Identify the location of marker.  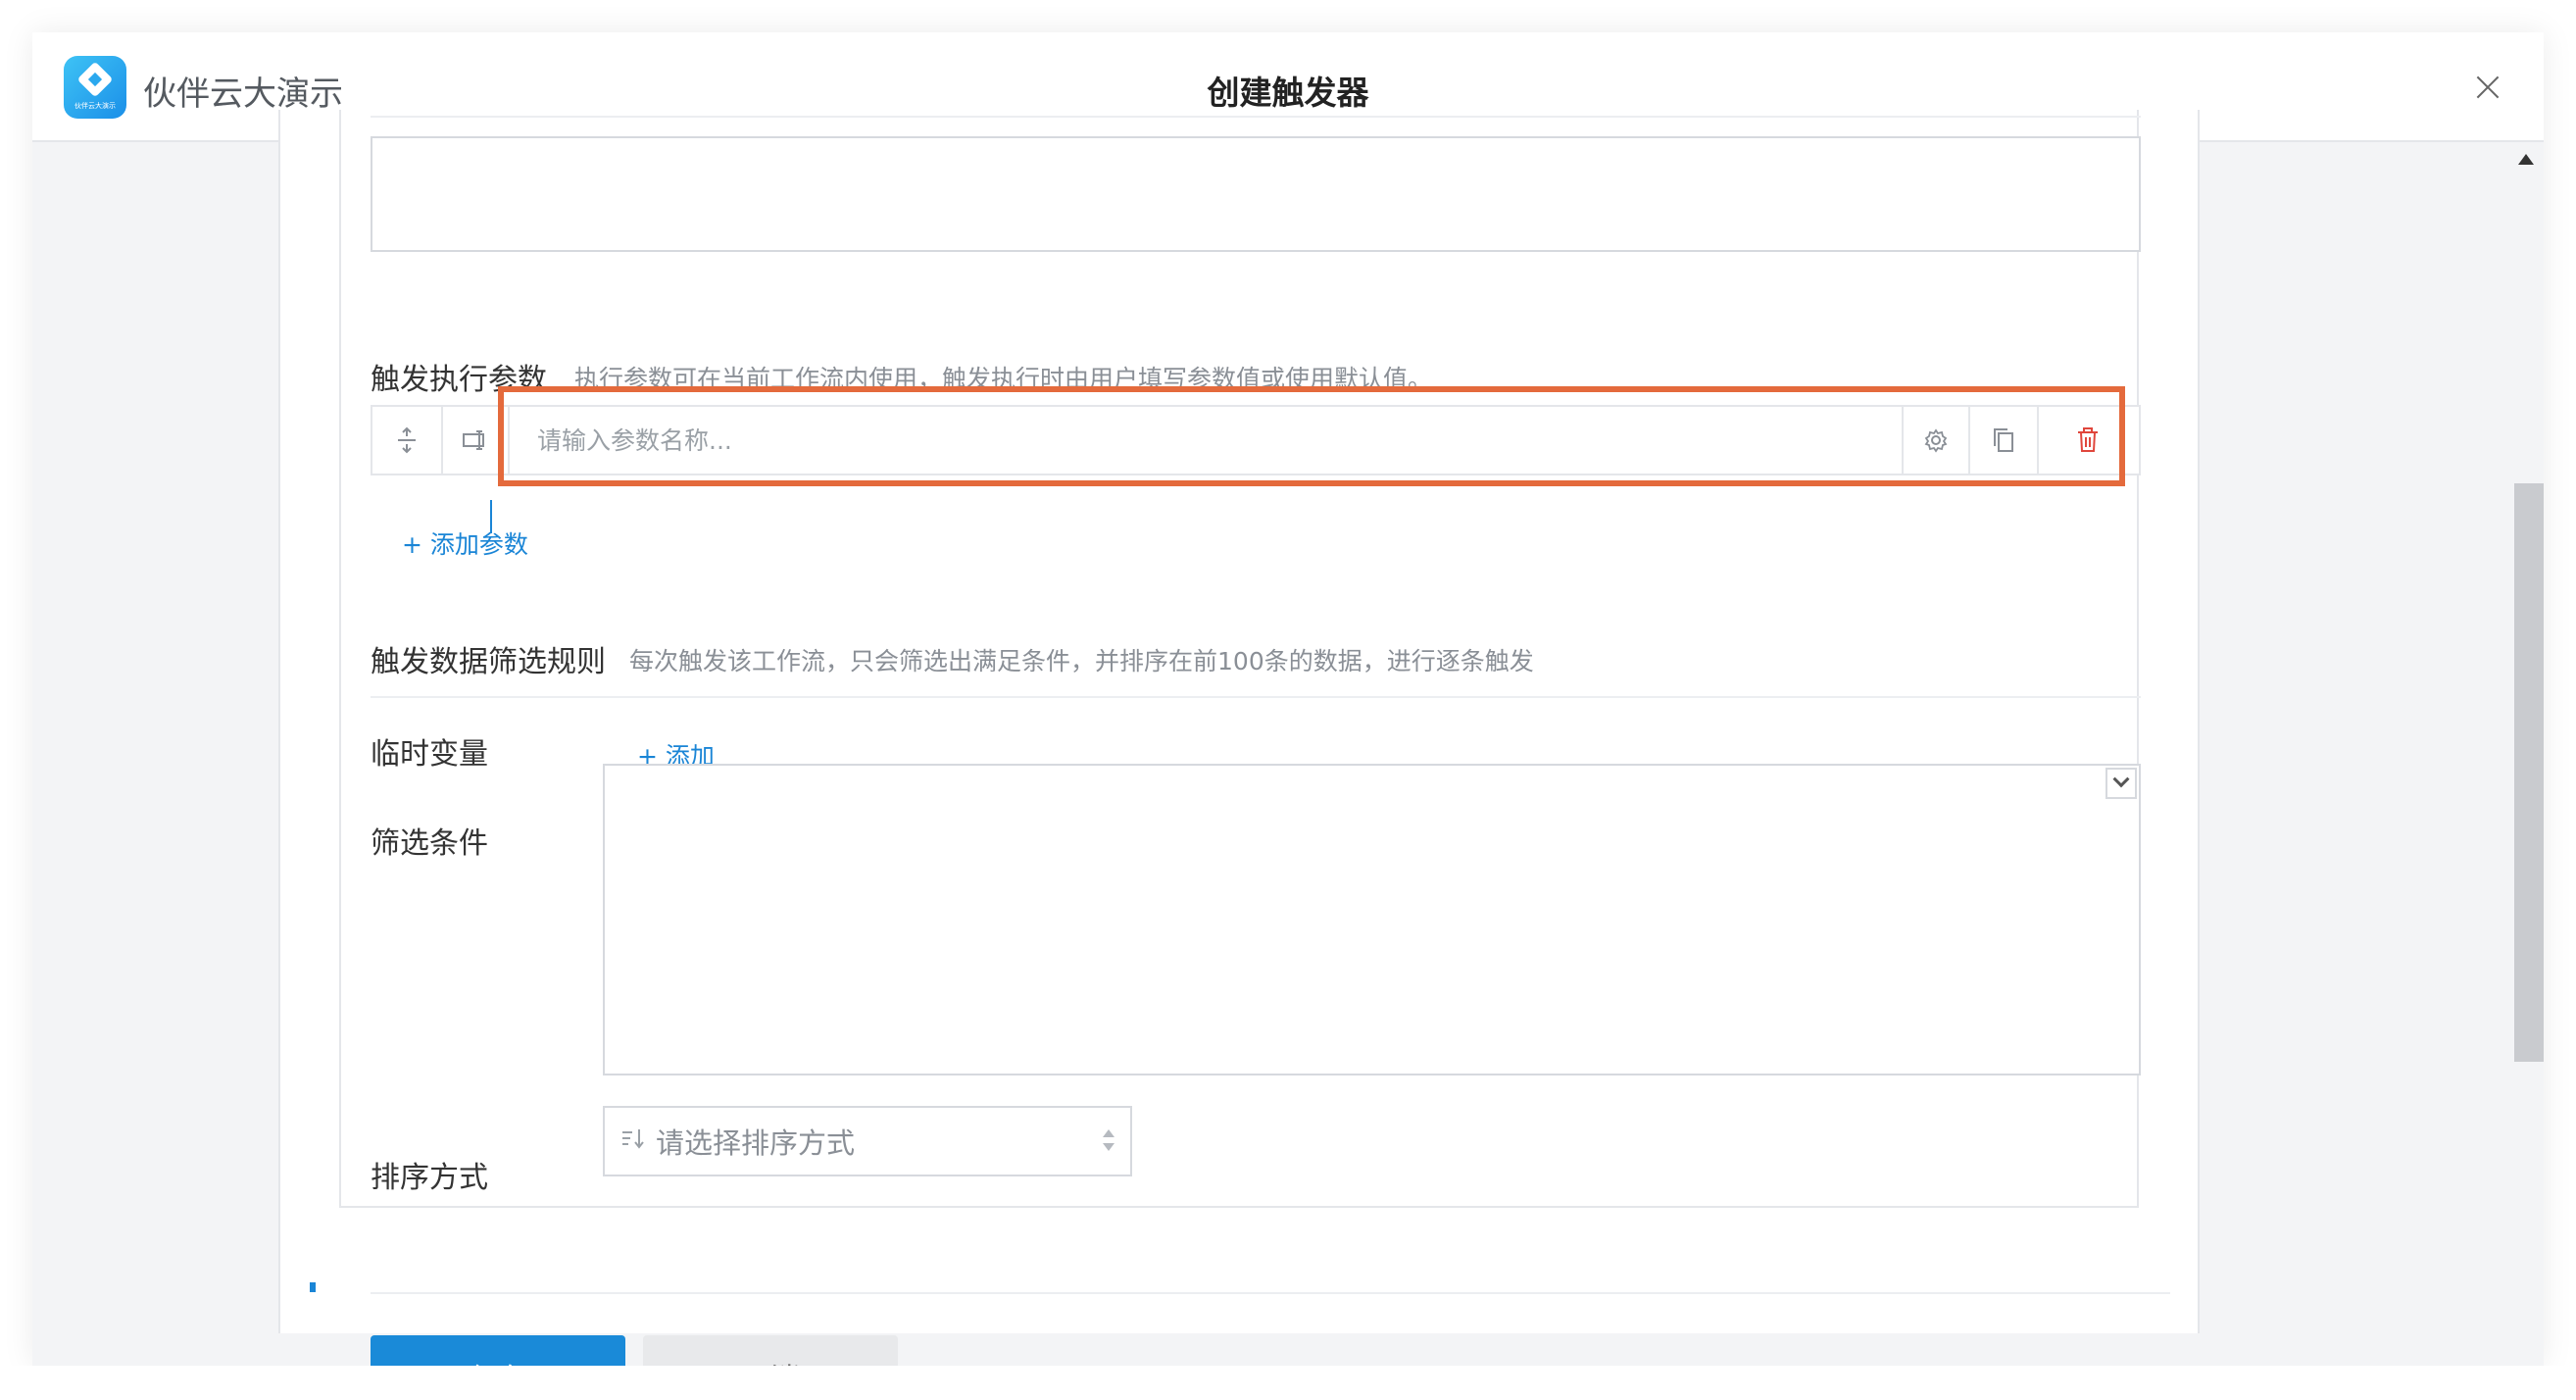
(313, 1287).